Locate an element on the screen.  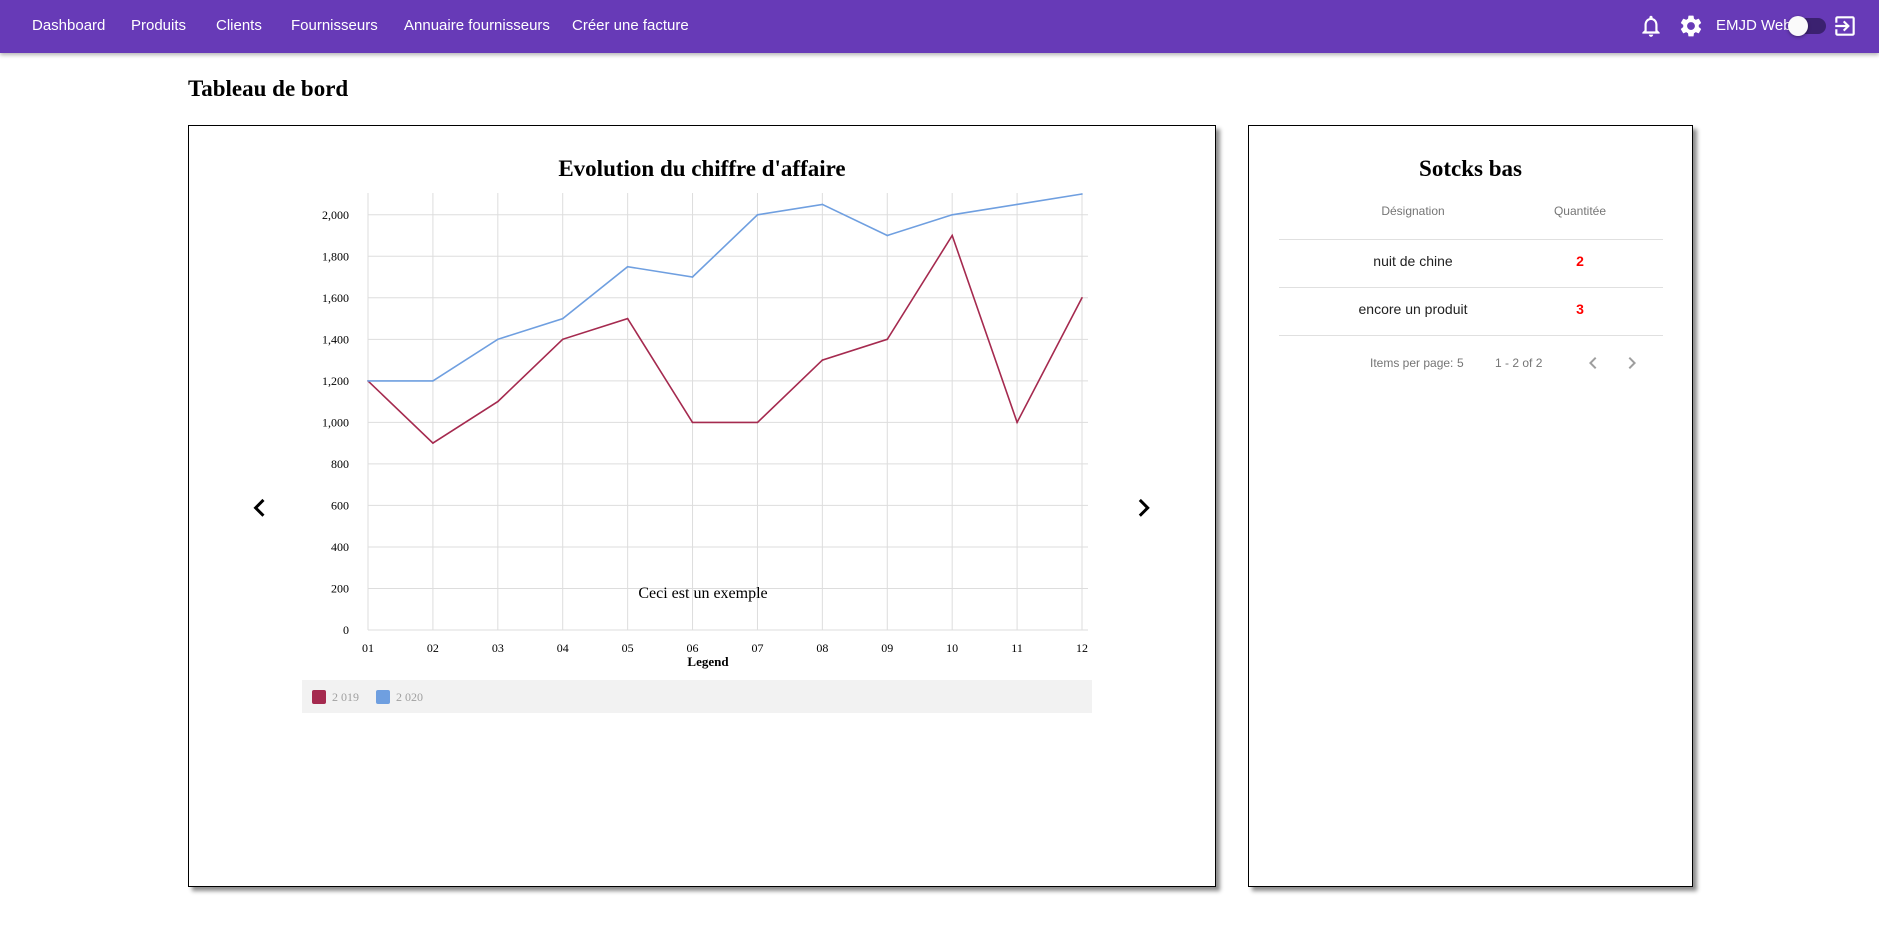
paginator-range: 1 - 2 of 2 is located at coordinates (1519, 363).